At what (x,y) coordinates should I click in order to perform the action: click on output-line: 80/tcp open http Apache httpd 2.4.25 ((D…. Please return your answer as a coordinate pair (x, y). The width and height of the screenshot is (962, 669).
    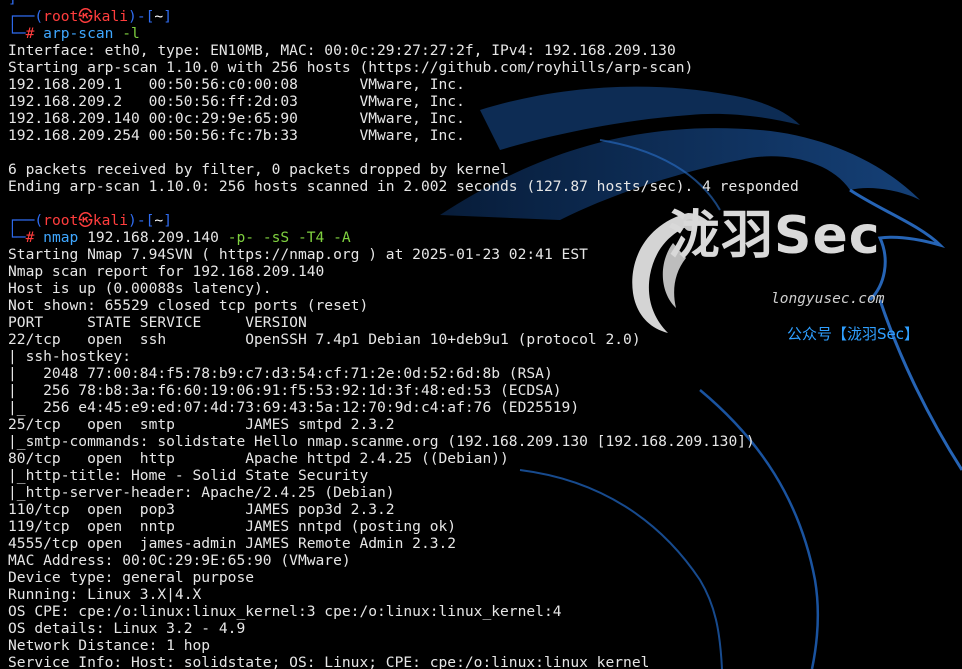
    Looking at the image, I should click on (258, 458).